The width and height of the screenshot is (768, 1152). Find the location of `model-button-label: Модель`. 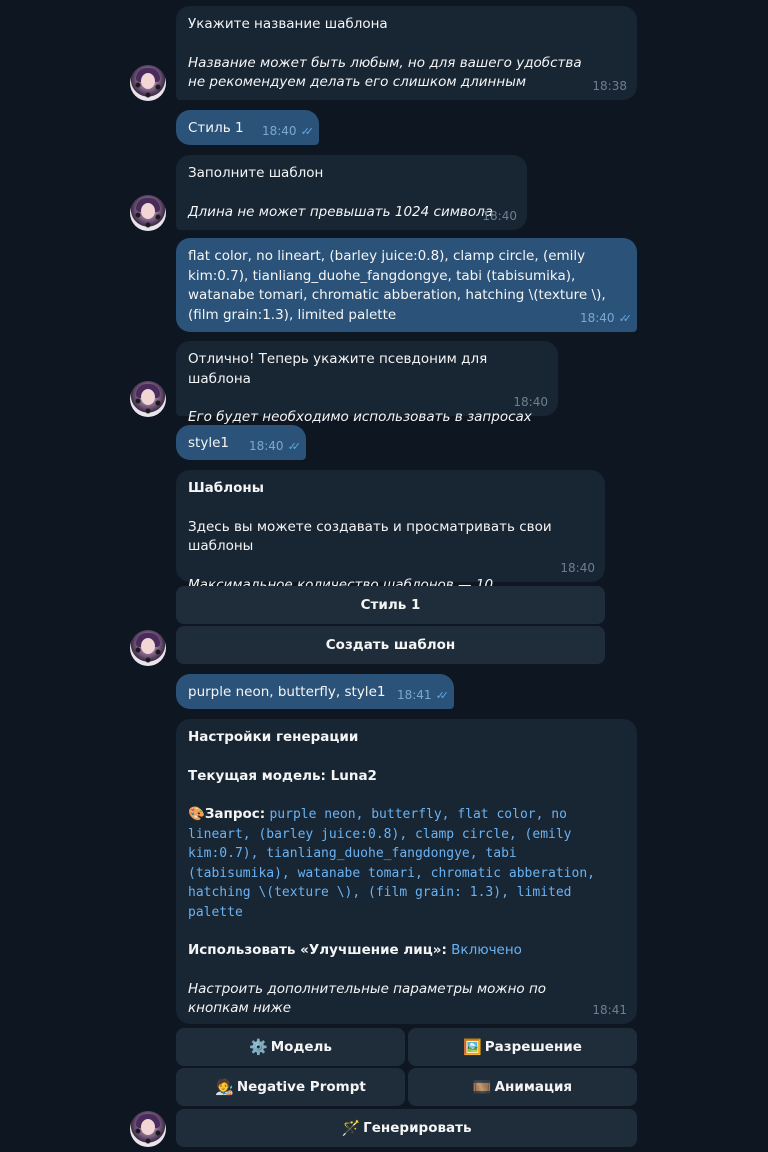

model-button-label: Модель is located at coordinates (301, 1047).